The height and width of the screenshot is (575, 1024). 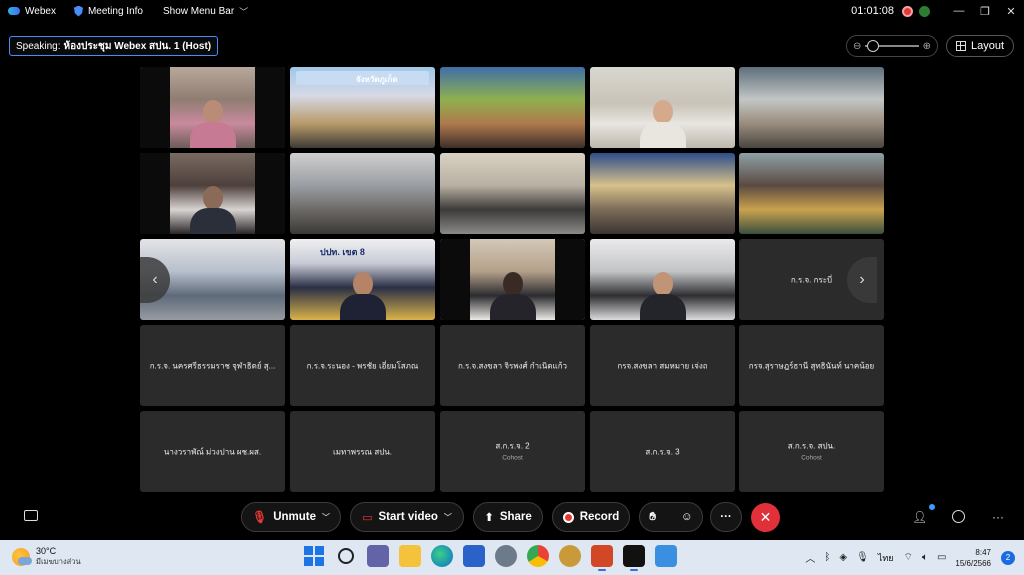 What do you see at coordinates (568, 517) in the screenshot?
I see `record-icon` at bounding box center [568, 517].